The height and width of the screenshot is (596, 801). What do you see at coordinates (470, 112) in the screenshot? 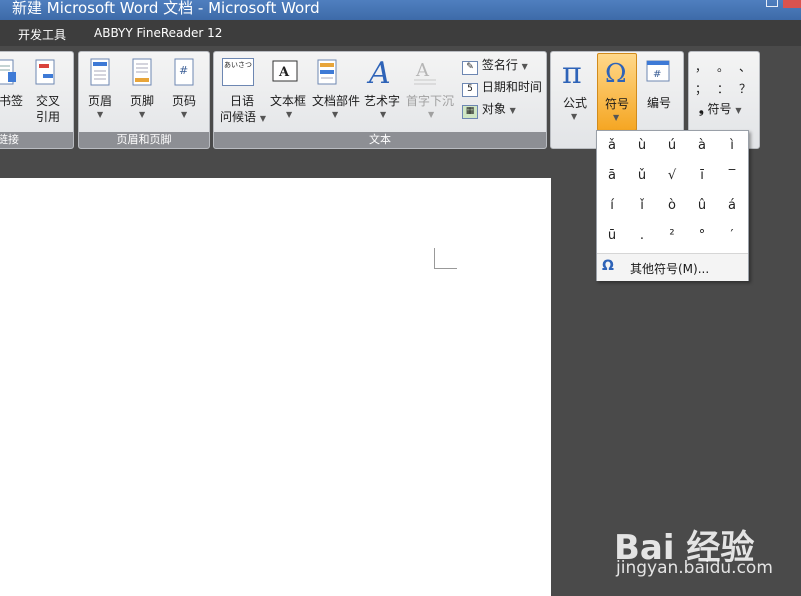
I see `object-icon: ▦` at bounding box center [470, 112].